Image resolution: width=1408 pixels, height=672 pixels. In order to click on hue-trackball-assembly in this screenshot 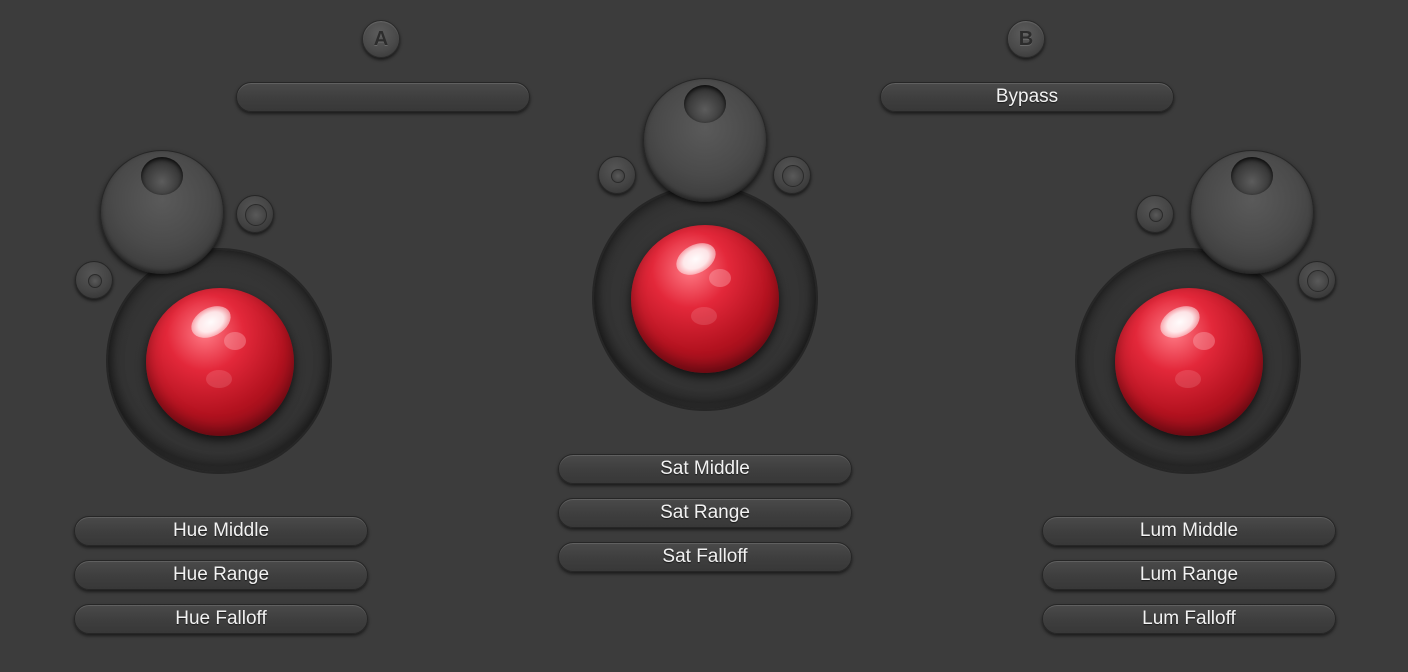, I will do `click(210, 315)`.